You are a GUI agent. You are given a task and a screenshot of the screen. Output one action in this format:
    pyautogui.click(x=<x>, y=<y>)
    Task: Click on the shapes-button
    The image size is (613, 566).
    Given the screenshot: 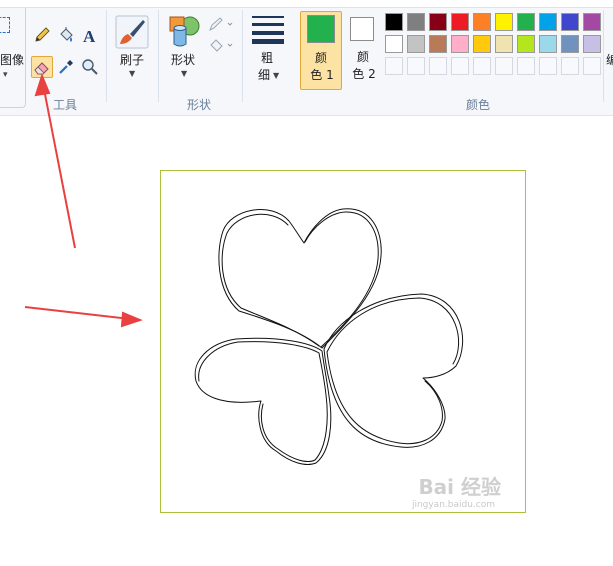 What is the action you would take?
    pyautogui.click(x=184, y=32)
    